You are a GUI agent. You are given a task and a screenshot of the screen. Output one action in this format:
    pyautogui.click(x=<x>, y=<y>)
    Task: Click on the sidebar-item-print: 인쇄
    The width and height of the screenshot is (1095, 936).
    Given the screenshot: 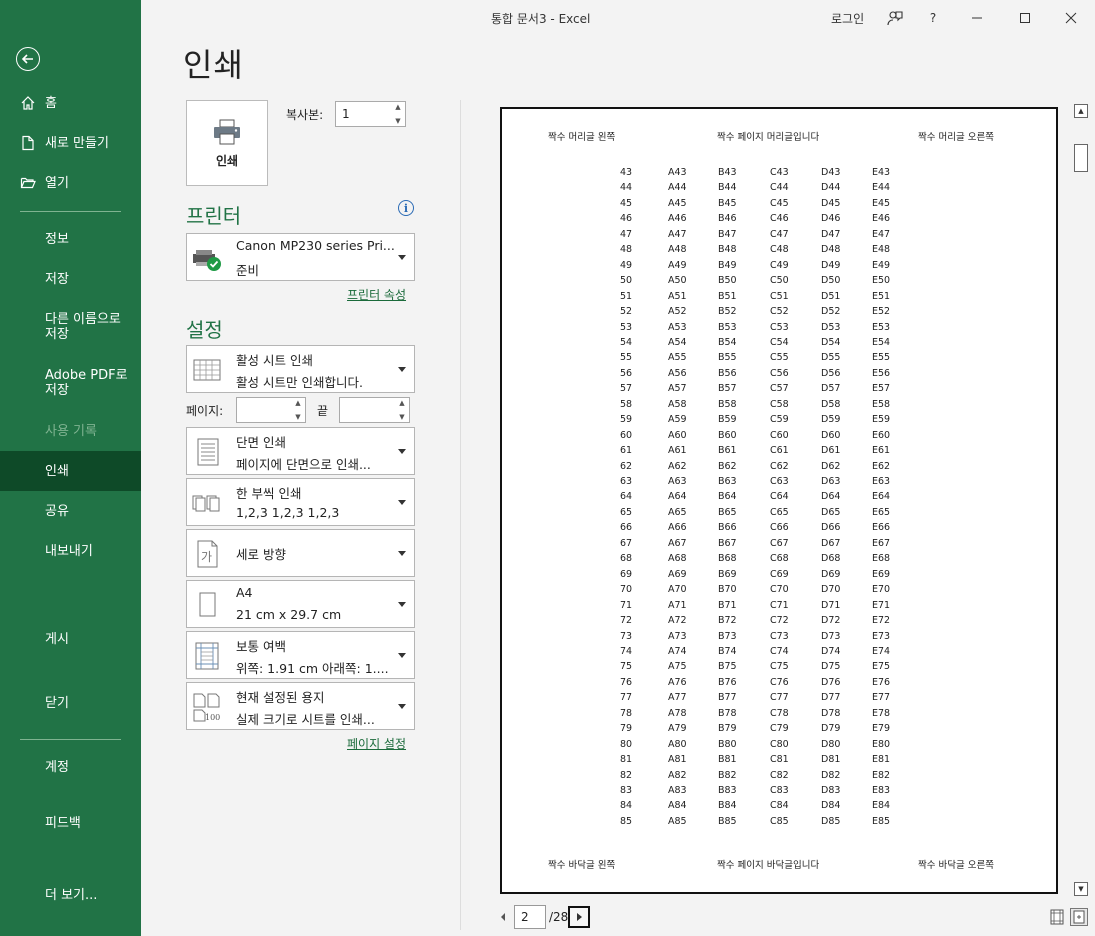 What is the action you would take?
    pyautogui.click(x=70, y=471)
    